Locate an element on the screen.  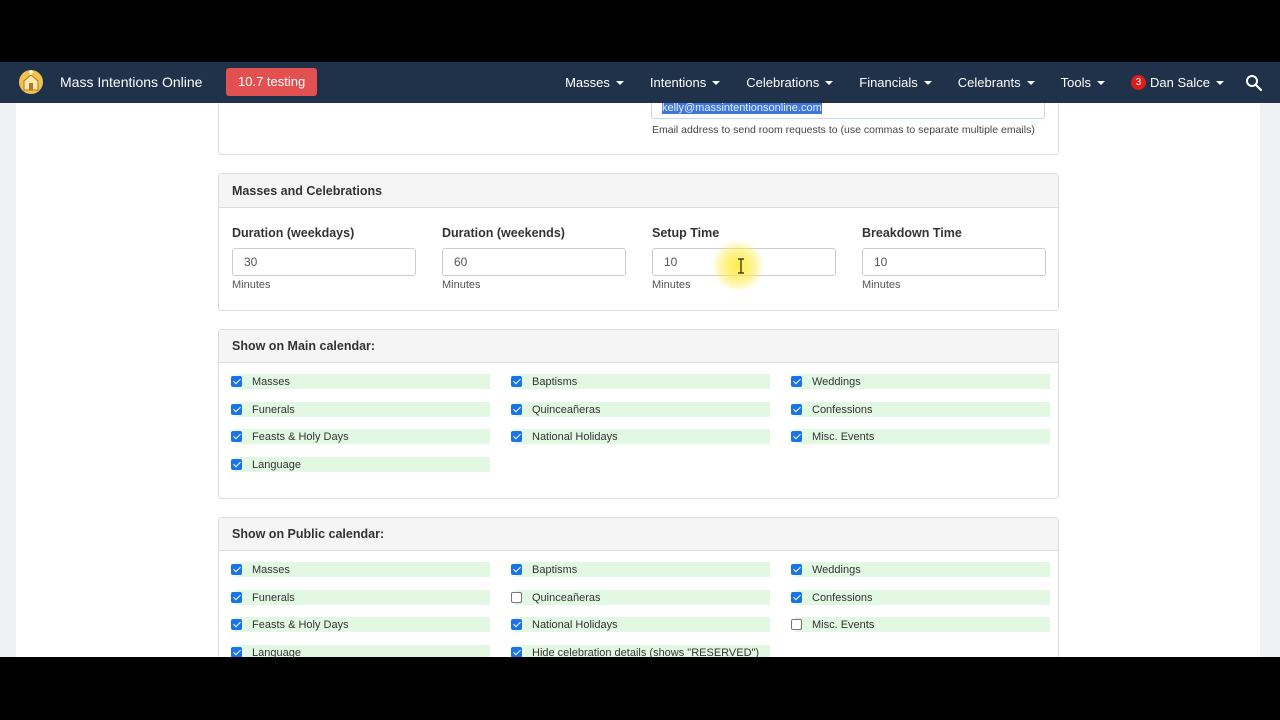
user-name: Dan Salce is located at coordinates (1180, 82).